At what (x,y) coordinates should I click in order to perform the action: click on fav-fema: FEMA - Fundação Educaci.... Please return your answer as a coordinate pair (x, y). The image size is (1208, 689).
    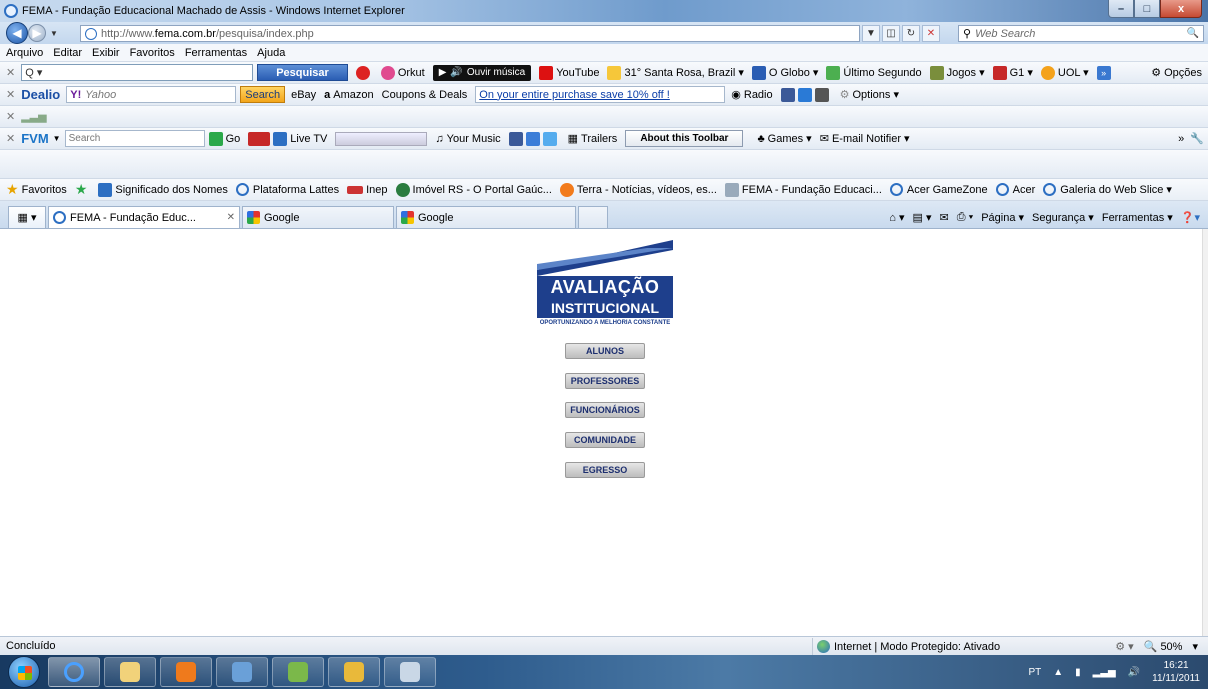
    Looking at the image, I should click on (803, 189).